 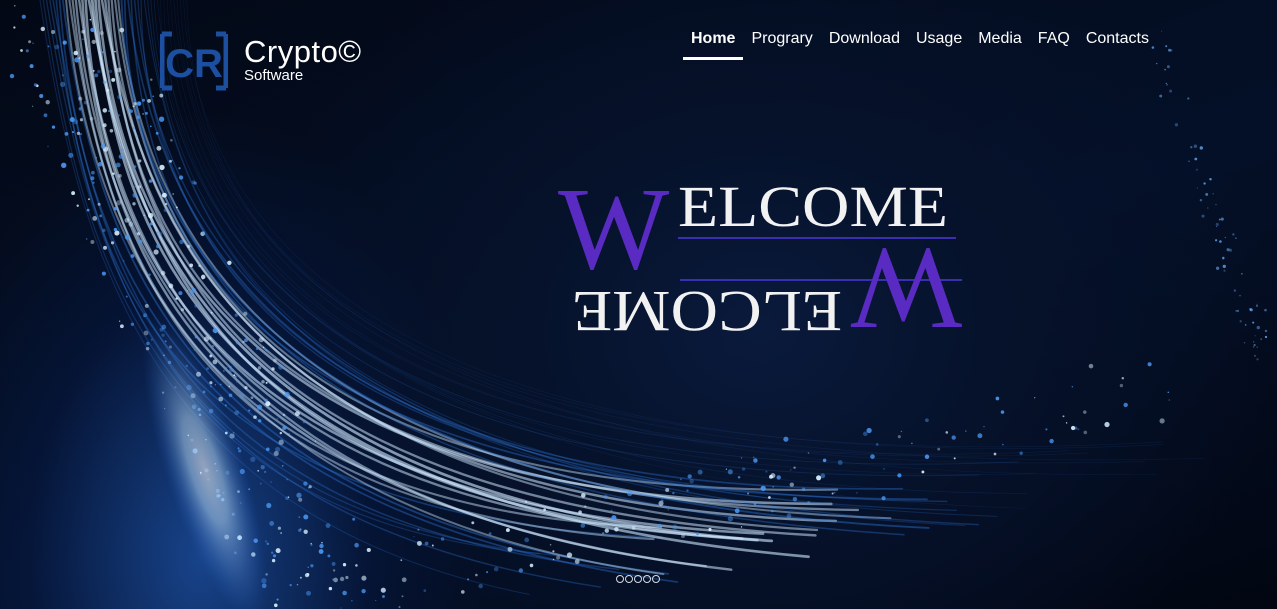 I want to click on brand-name: Crypto©, so click(x=303, y=51).